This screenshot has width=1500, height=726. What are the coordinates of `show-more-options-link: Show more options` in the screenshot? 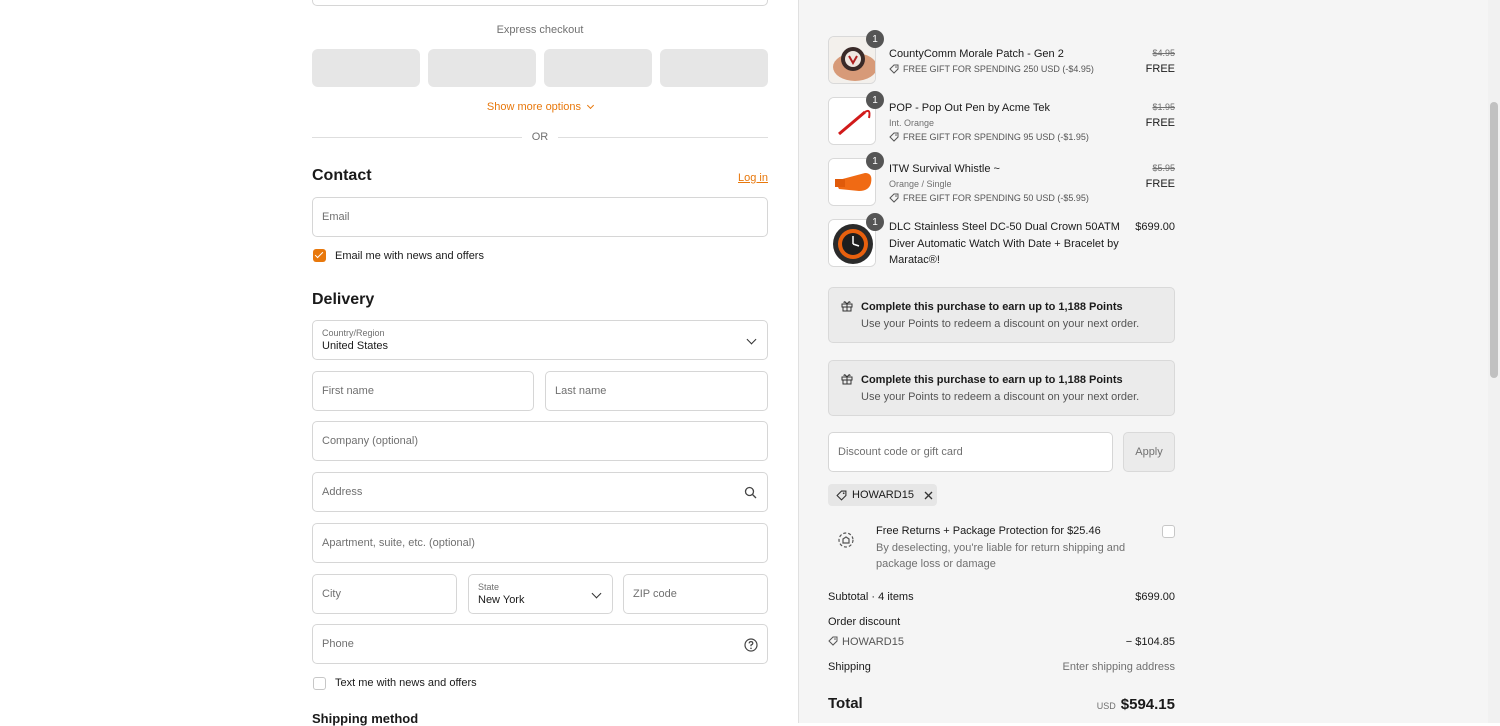 It's located at (540, 107).